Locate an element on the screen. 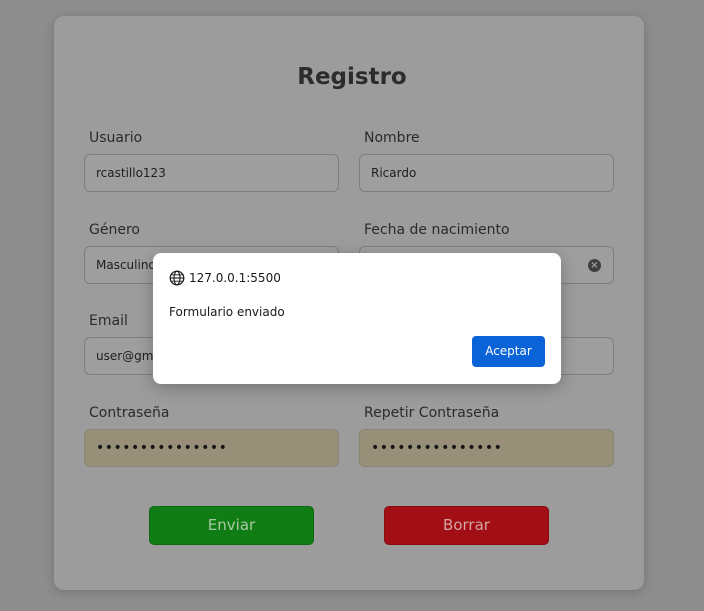 Image resolution: width=704 pixels, height=611 pixels. dialog-message: Formulario enviado is located at coordinates (227, 312).